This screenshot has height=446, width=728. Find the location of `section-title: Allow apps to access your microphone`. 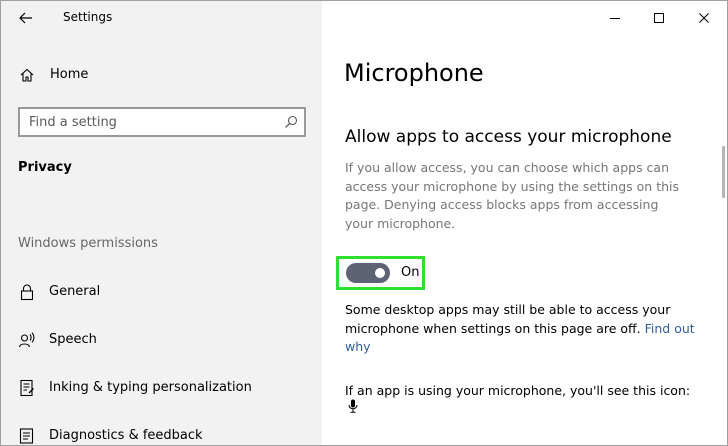

section-title: Allow apps to access your microphone is located at coordinates (508, 137).